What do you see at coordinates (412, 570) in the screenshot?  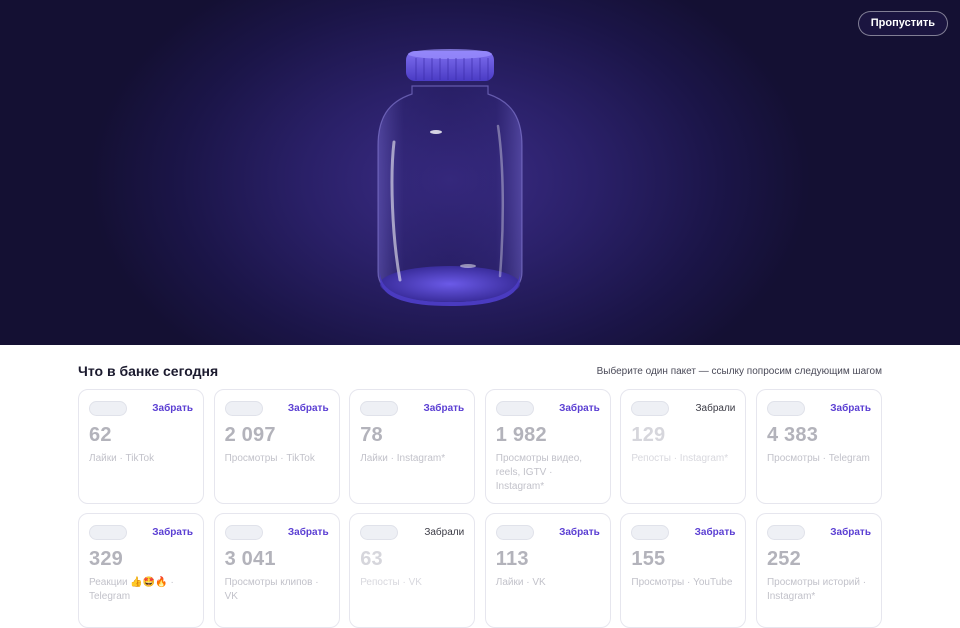 I see `package-card: Забрали 63 Репосты · VK` at bounding box center [412, 570].